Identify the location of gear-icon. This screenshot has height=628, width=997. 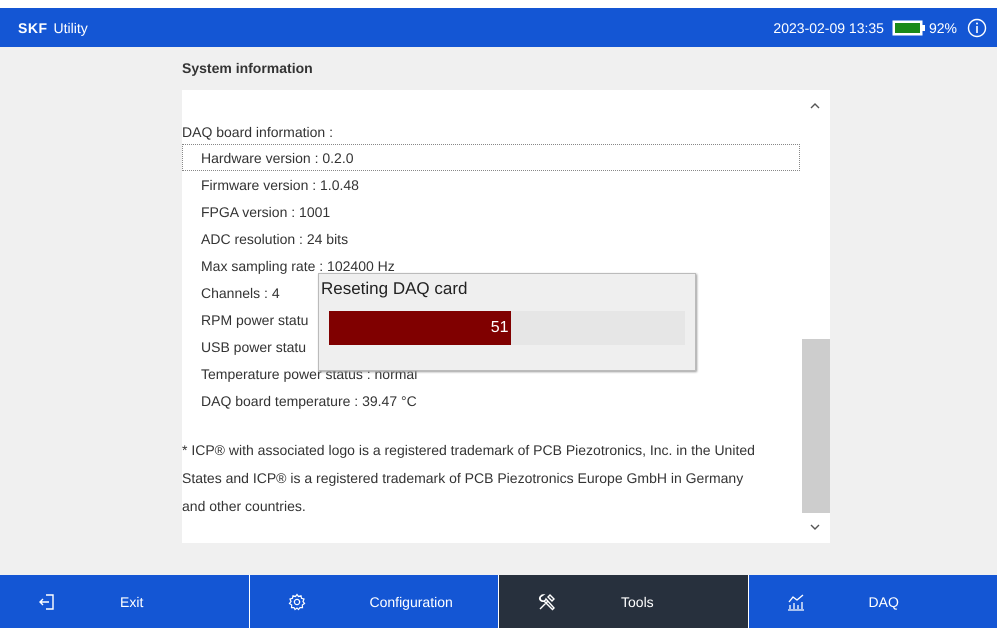
(297, 601).